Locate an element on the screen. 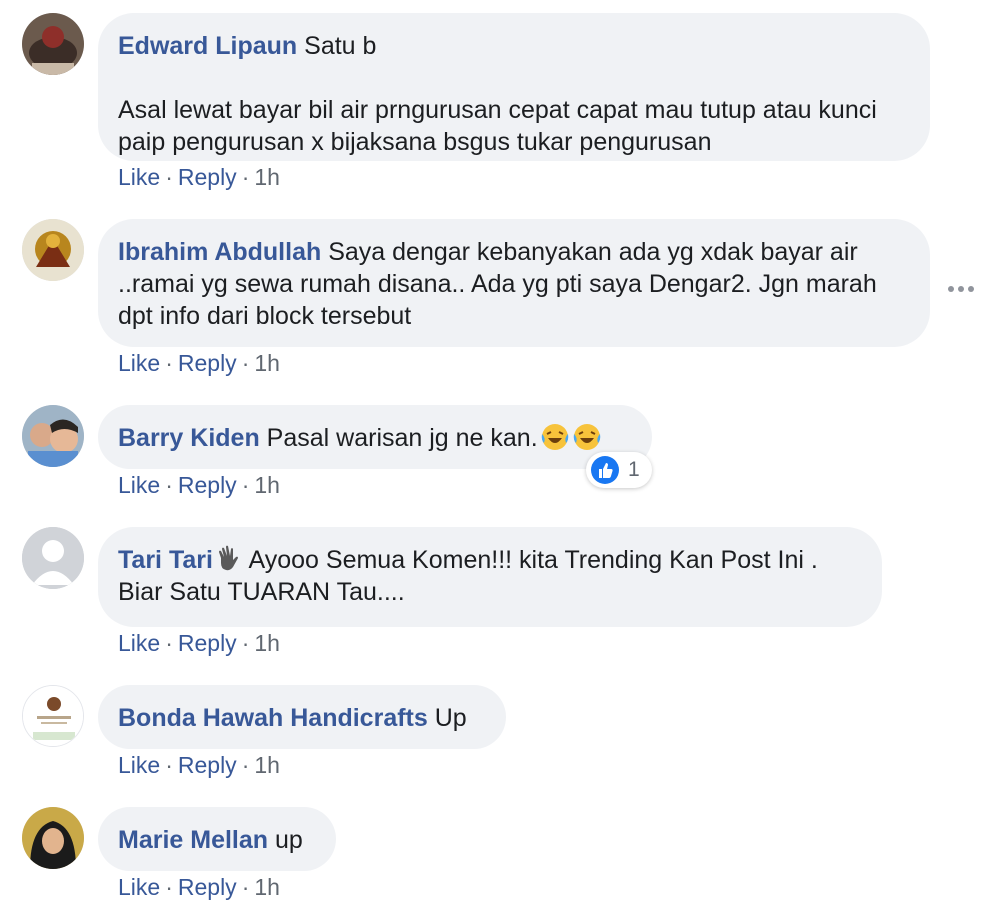  comment-author: Tari Tari is located at coordinates (165, 560).